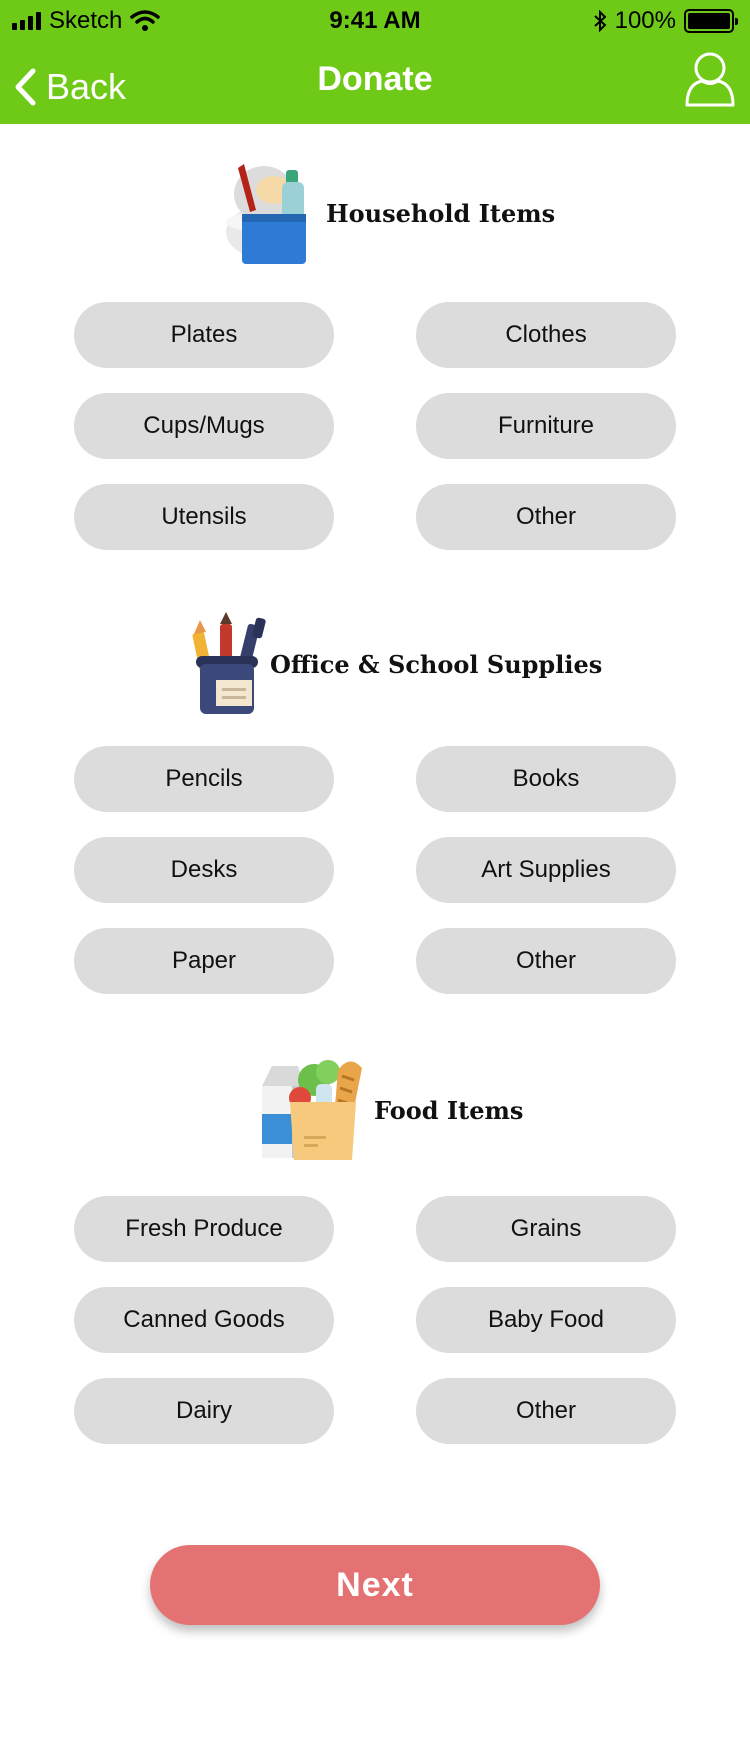 The image size is (750, 1738). I want to click on food-items-icon, so click(312, 1110).